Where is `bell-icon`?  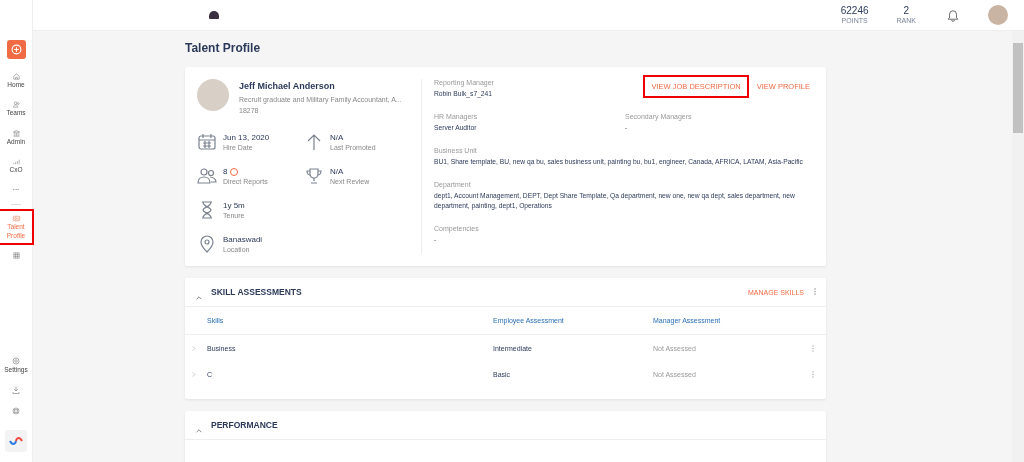 bell-icon is located at coordinates (953, 15).